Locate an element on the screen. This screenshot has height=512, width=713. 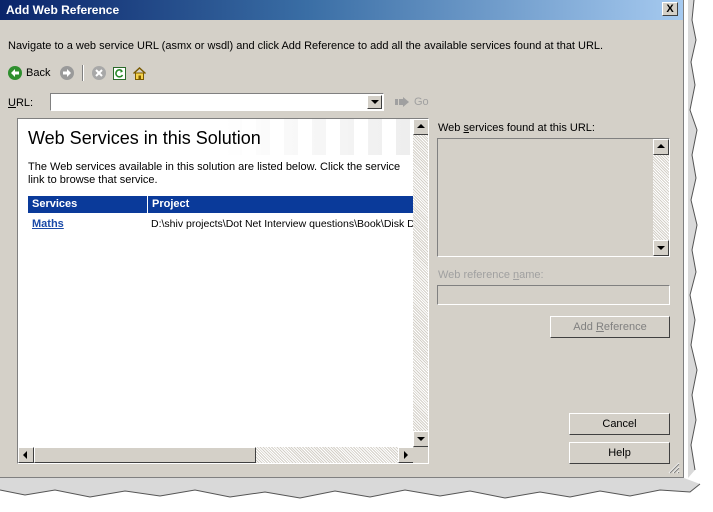
list-scroll-up-button is located at coordinates (661, 147).